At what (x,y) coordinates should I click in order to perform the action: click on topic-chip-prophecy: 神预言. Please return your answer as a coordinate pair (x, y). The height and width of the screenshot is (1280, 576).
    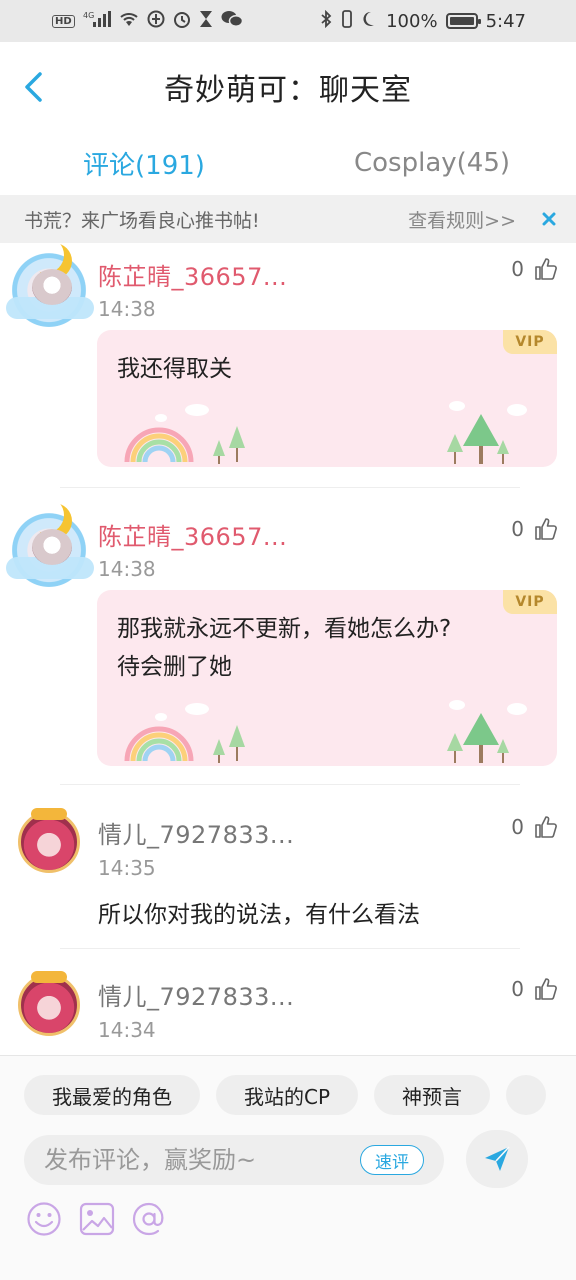
    Looking at the image, I should click on (432, 1095).